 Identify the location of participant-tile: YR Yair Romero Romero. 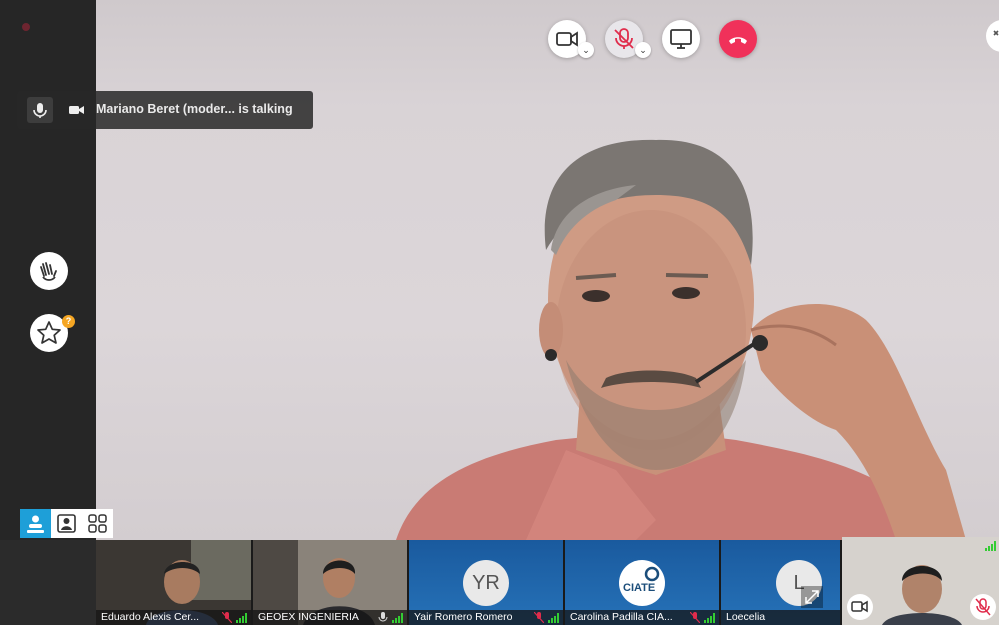
(486, 582).